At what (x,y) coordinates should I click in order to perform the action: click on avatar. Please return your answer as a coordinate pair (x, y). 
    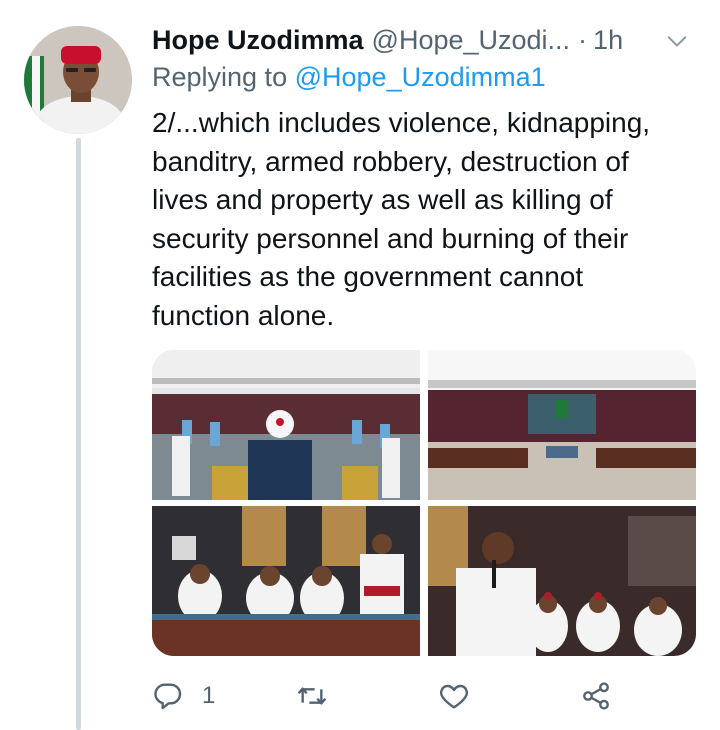
    Looking at the image, I should click on (78, 80).